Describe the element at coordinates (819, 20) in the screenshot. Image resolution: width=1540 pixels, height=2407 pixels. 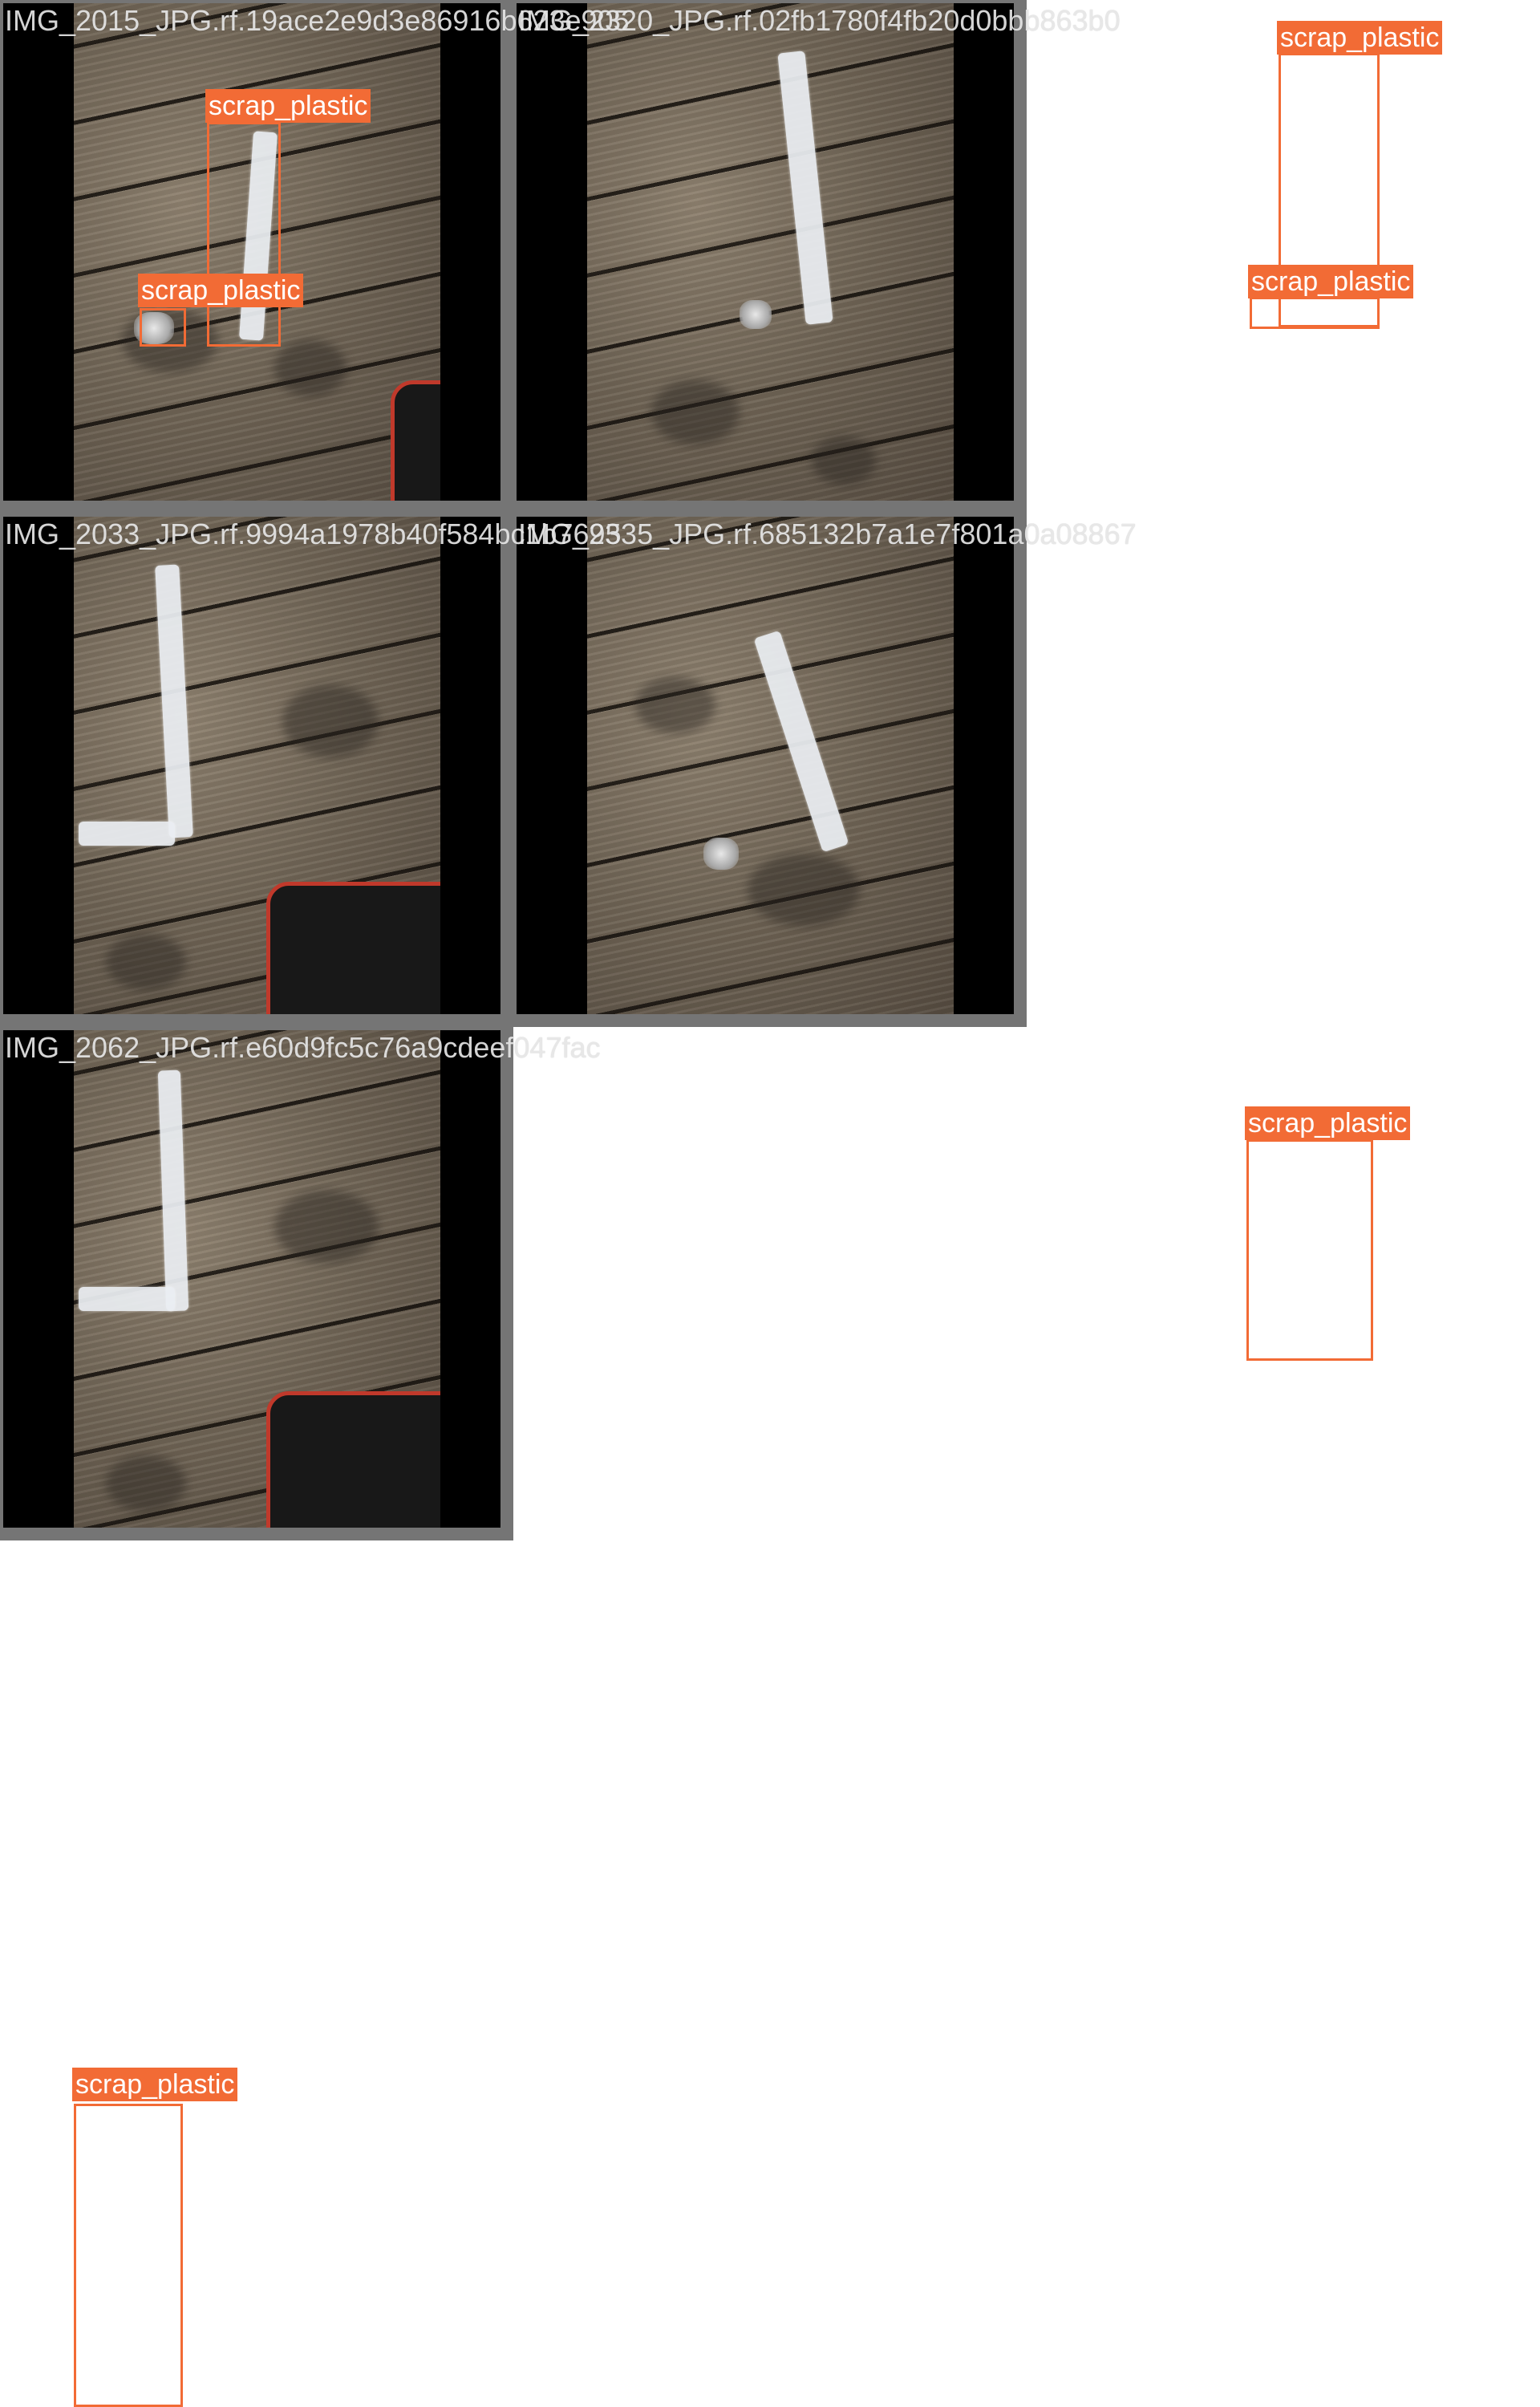
I see `image-filename: IMG_2320_JPG.rf.02fb1780f4fb20d0bbb863b0` at that location.